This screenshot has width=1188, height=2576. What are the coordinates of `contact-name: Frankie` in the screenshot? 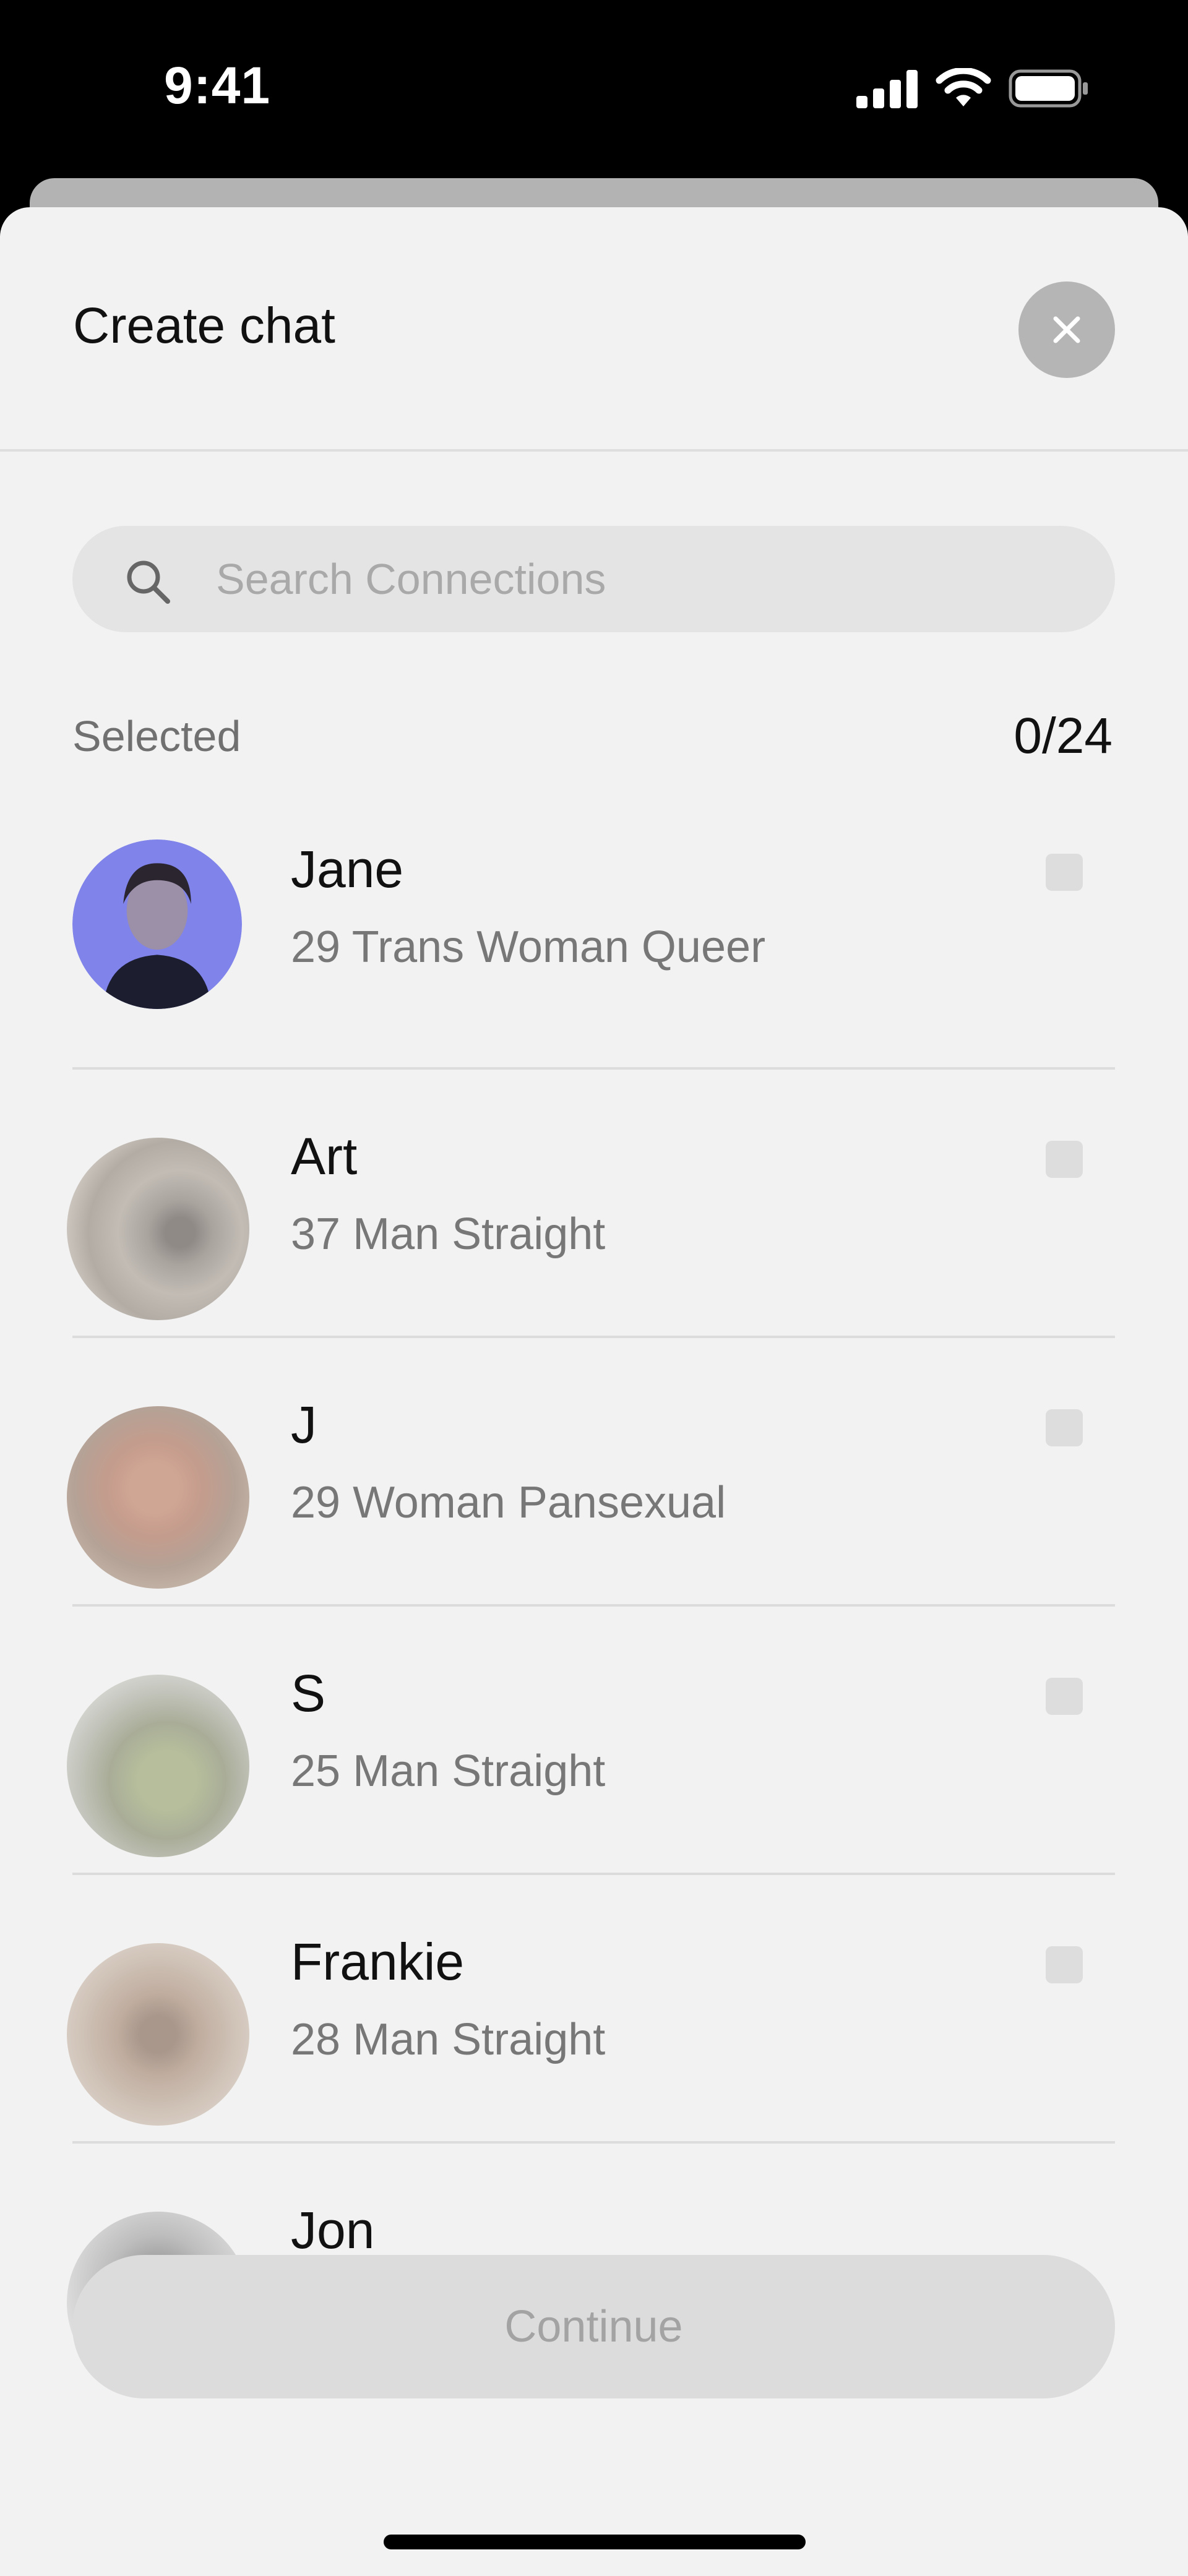 It's located at (378, 1962).